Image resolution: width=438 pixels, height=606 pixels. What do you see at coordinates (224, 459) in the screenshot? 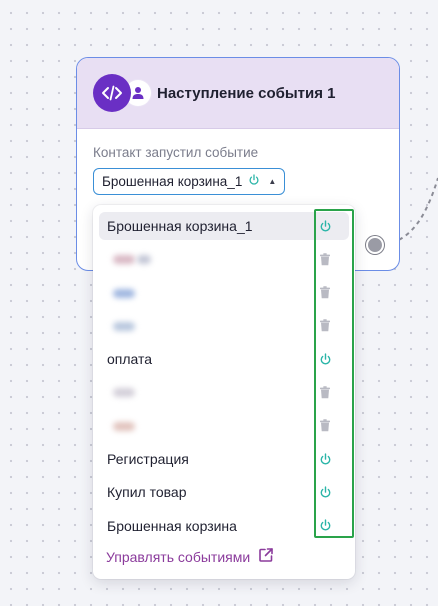
I see `event-item: Регистрация` at bounding box center [224, 459].